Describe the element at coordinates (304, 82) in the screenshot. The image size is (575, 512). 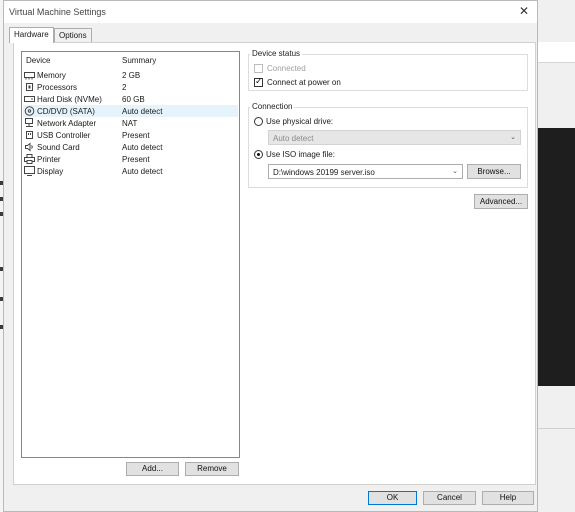
I see `connect-at-power-on-label: Connect at power on` at that location.